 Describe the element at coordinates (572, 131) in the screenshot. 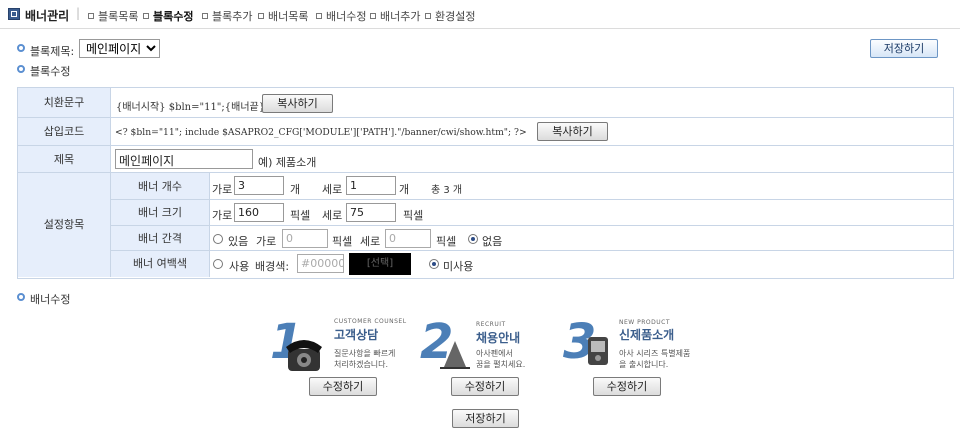

I see `copy-insert-button: 복사하기` at that location.